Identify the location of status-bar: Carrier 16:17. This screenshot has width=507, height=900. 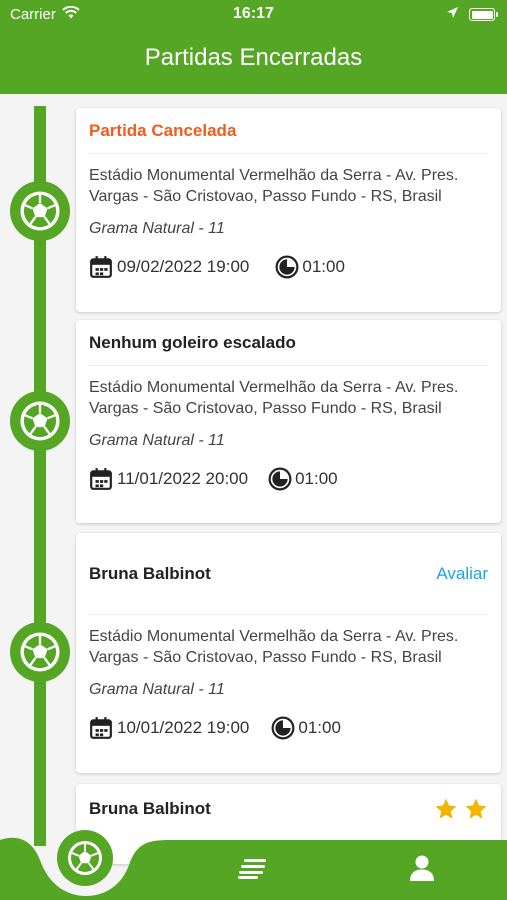
(253, 14).